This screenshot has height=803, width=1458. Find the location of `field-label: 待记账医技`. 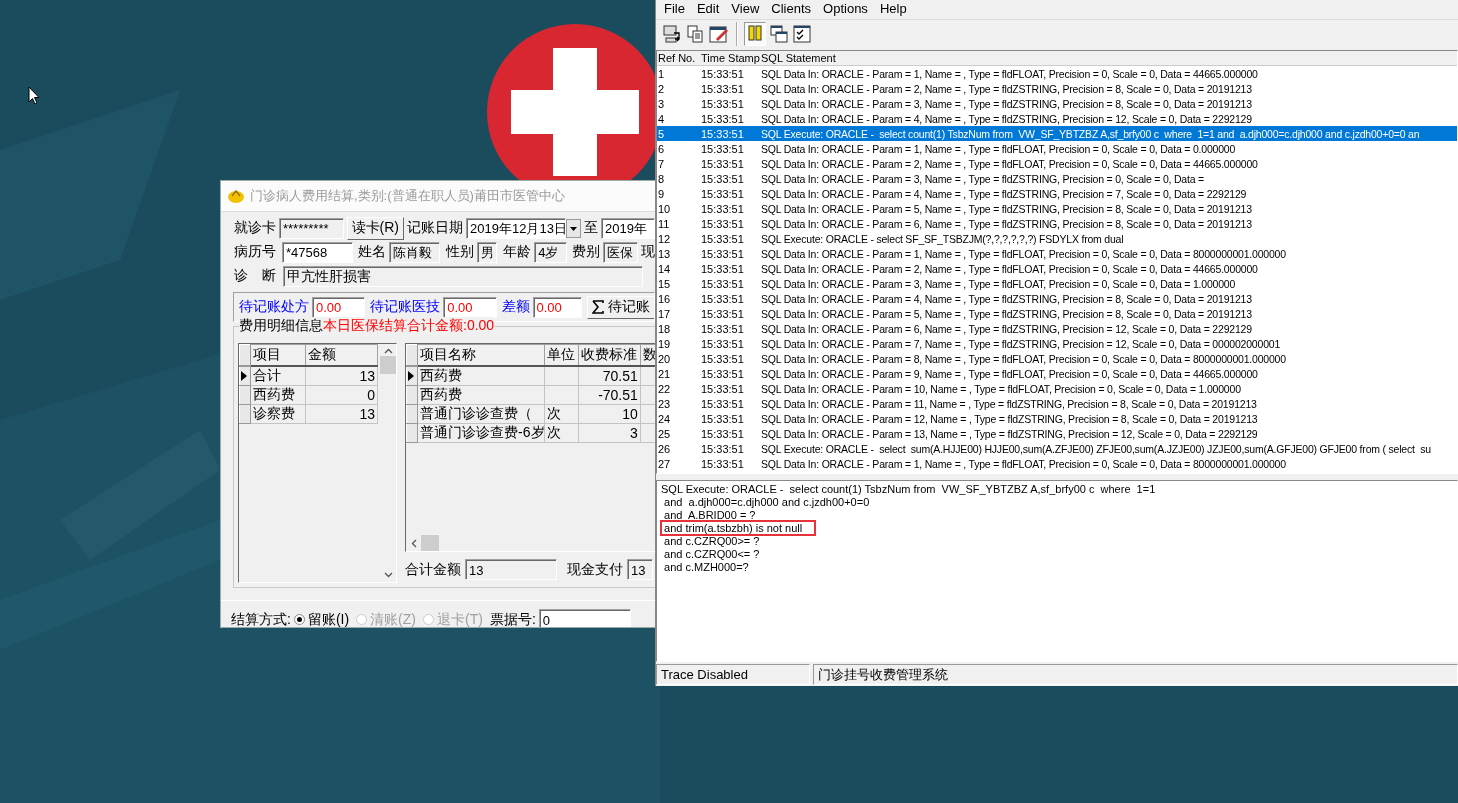

field-label: 待记账医技 is located at coordinates (405, 307).